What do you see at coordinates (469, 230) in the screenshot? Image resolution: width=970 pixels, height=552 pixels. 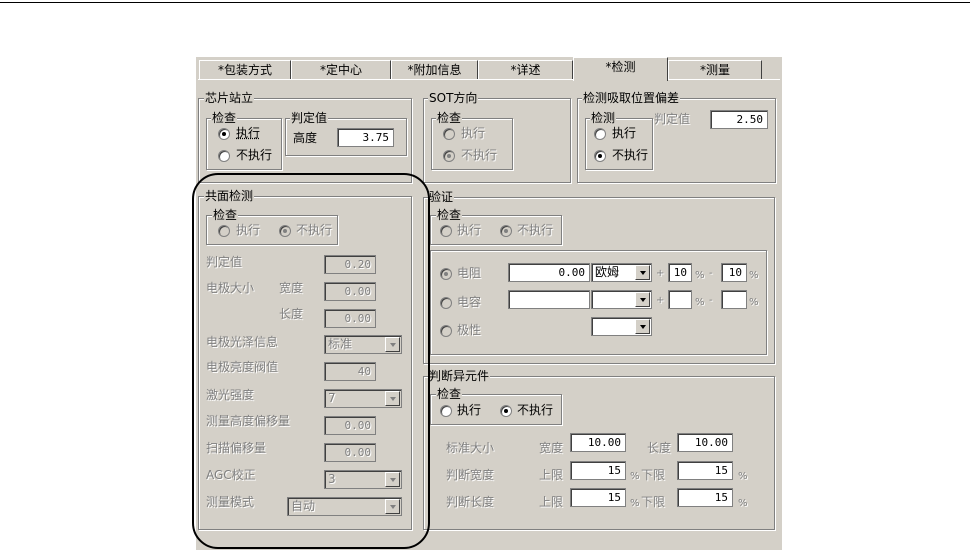 I see `verify-execute-label: 执行` at bounding box center [469, 230].